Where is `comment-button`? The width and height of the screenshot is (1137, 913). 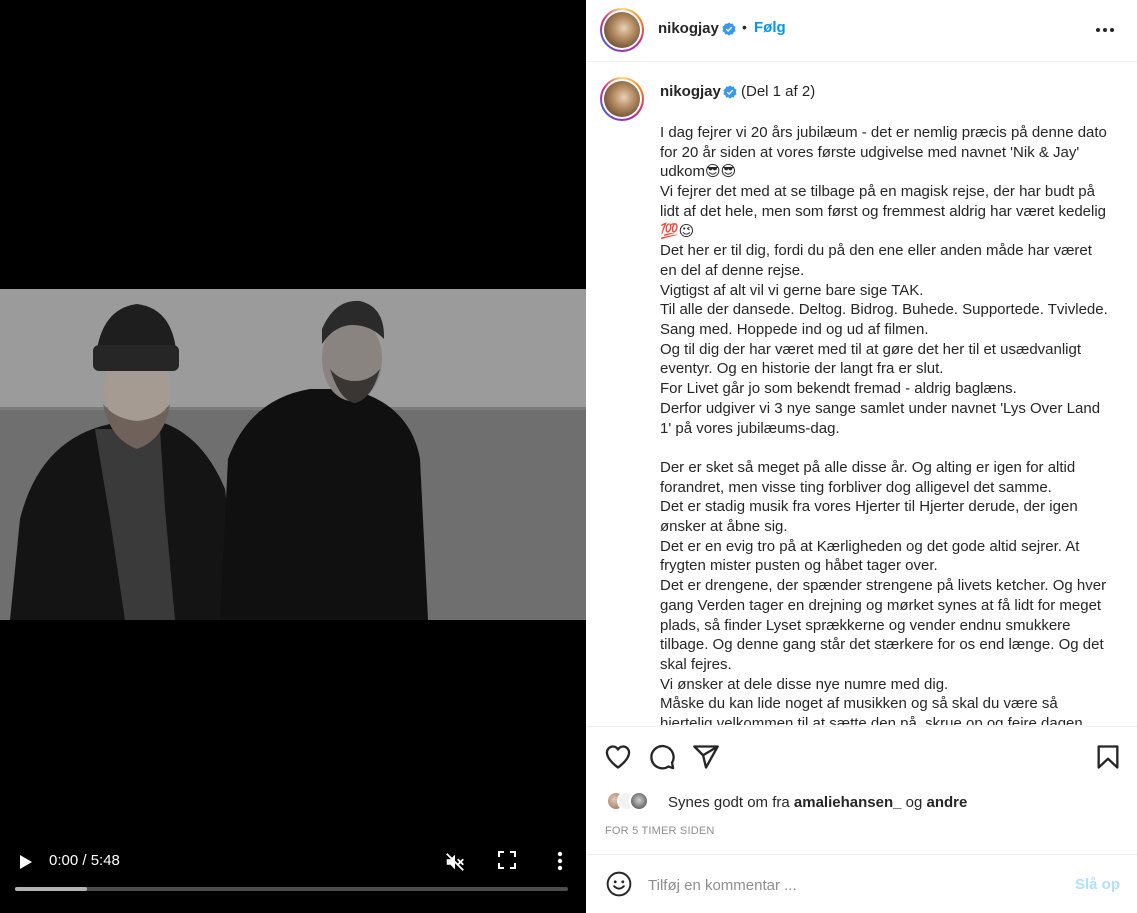
comment-button is located at coordinates (662, 757).